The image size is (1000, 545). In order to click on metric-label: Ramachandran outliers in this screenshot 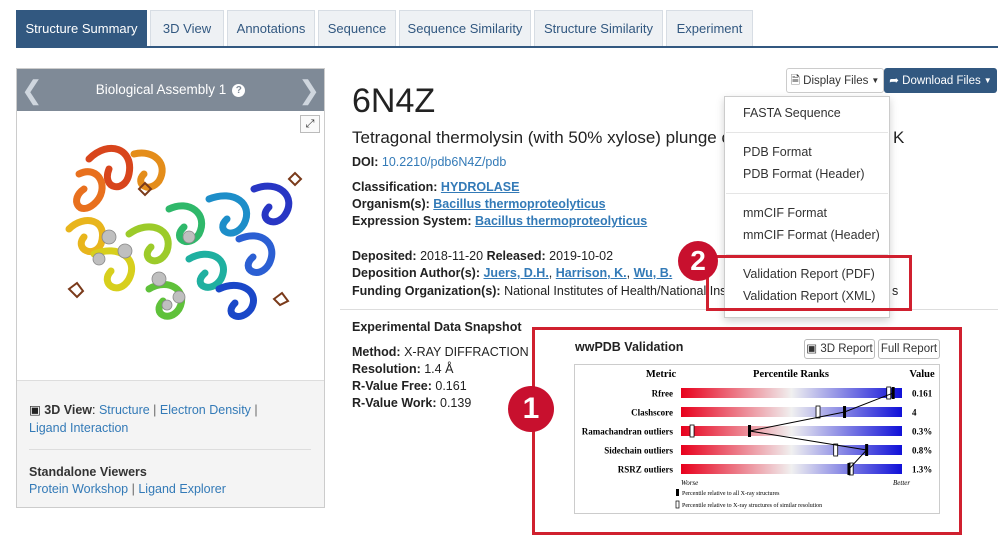, I will do `click(628, 432)`.